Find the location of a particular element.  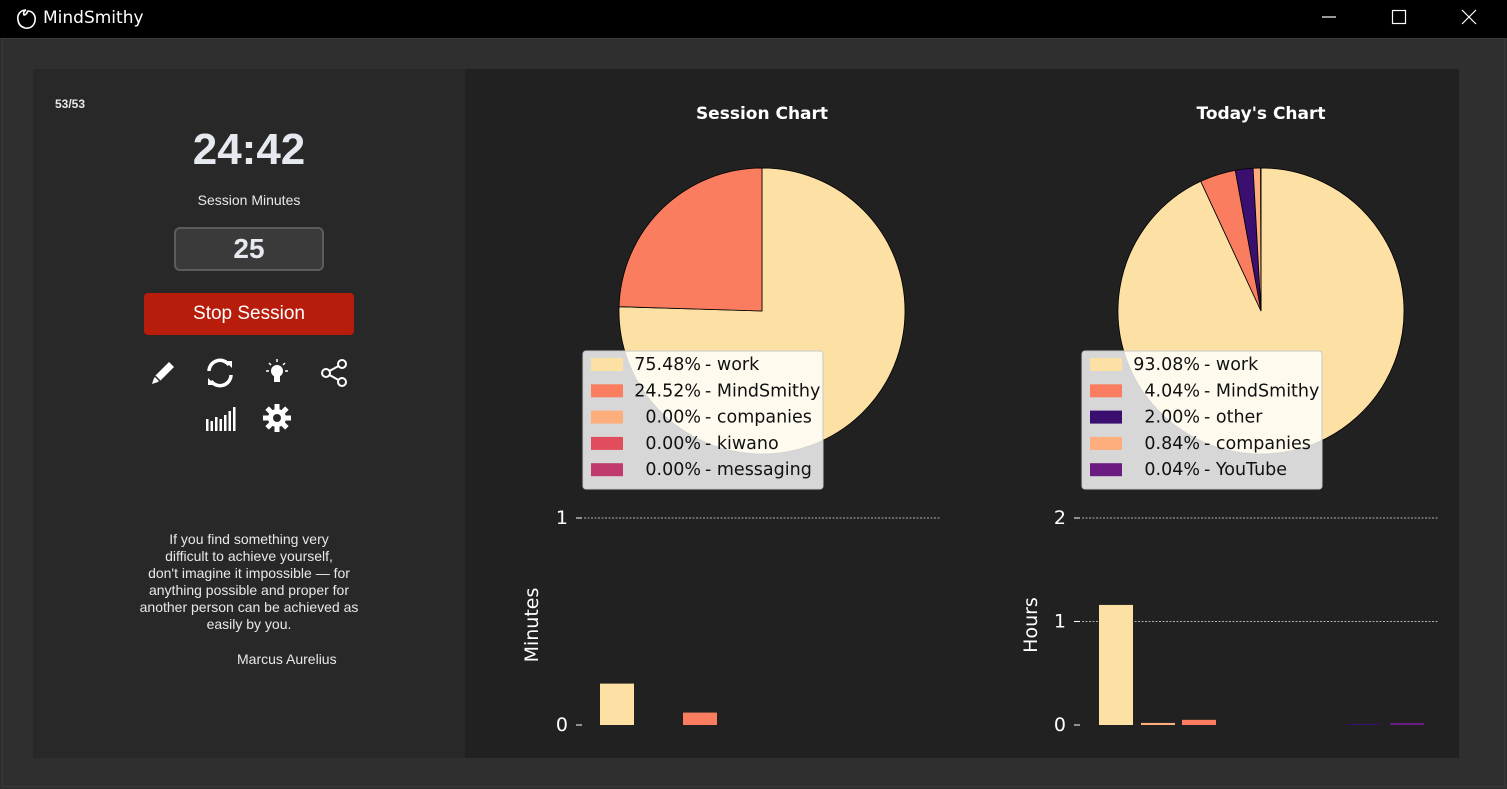

quote-author: Marcus Aurelius is located at coordinates (287, 659).